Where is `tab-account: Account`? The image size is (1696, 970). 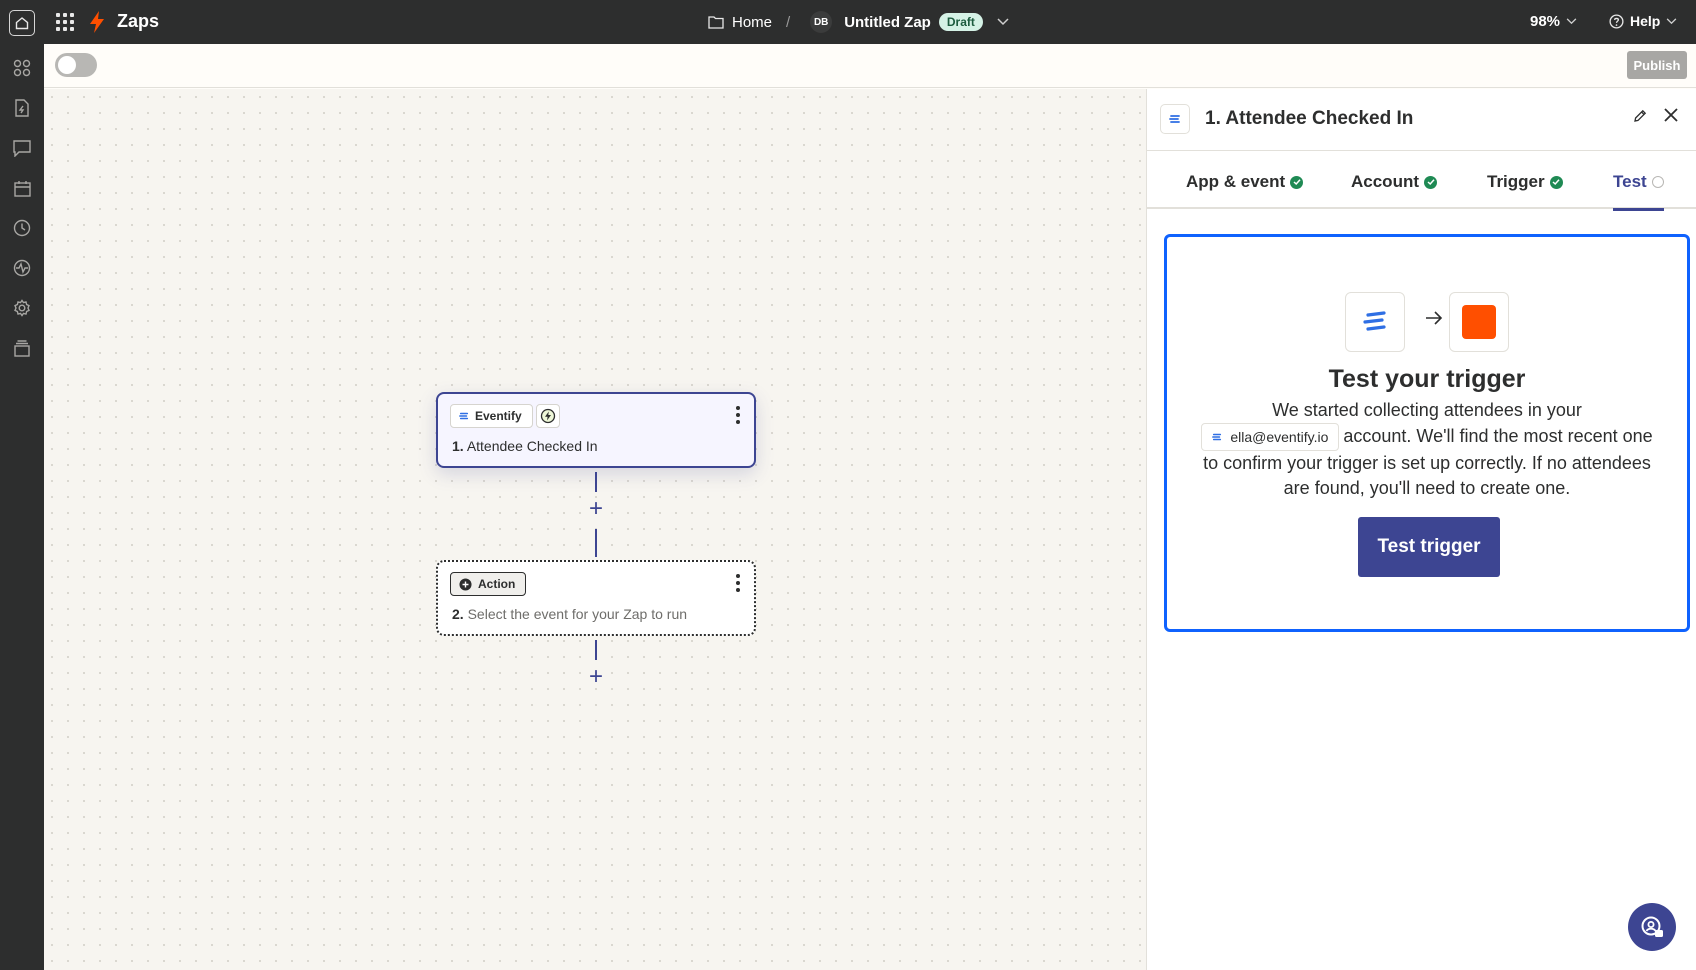
tab-account: Account is located at coordinates (1394, 182).